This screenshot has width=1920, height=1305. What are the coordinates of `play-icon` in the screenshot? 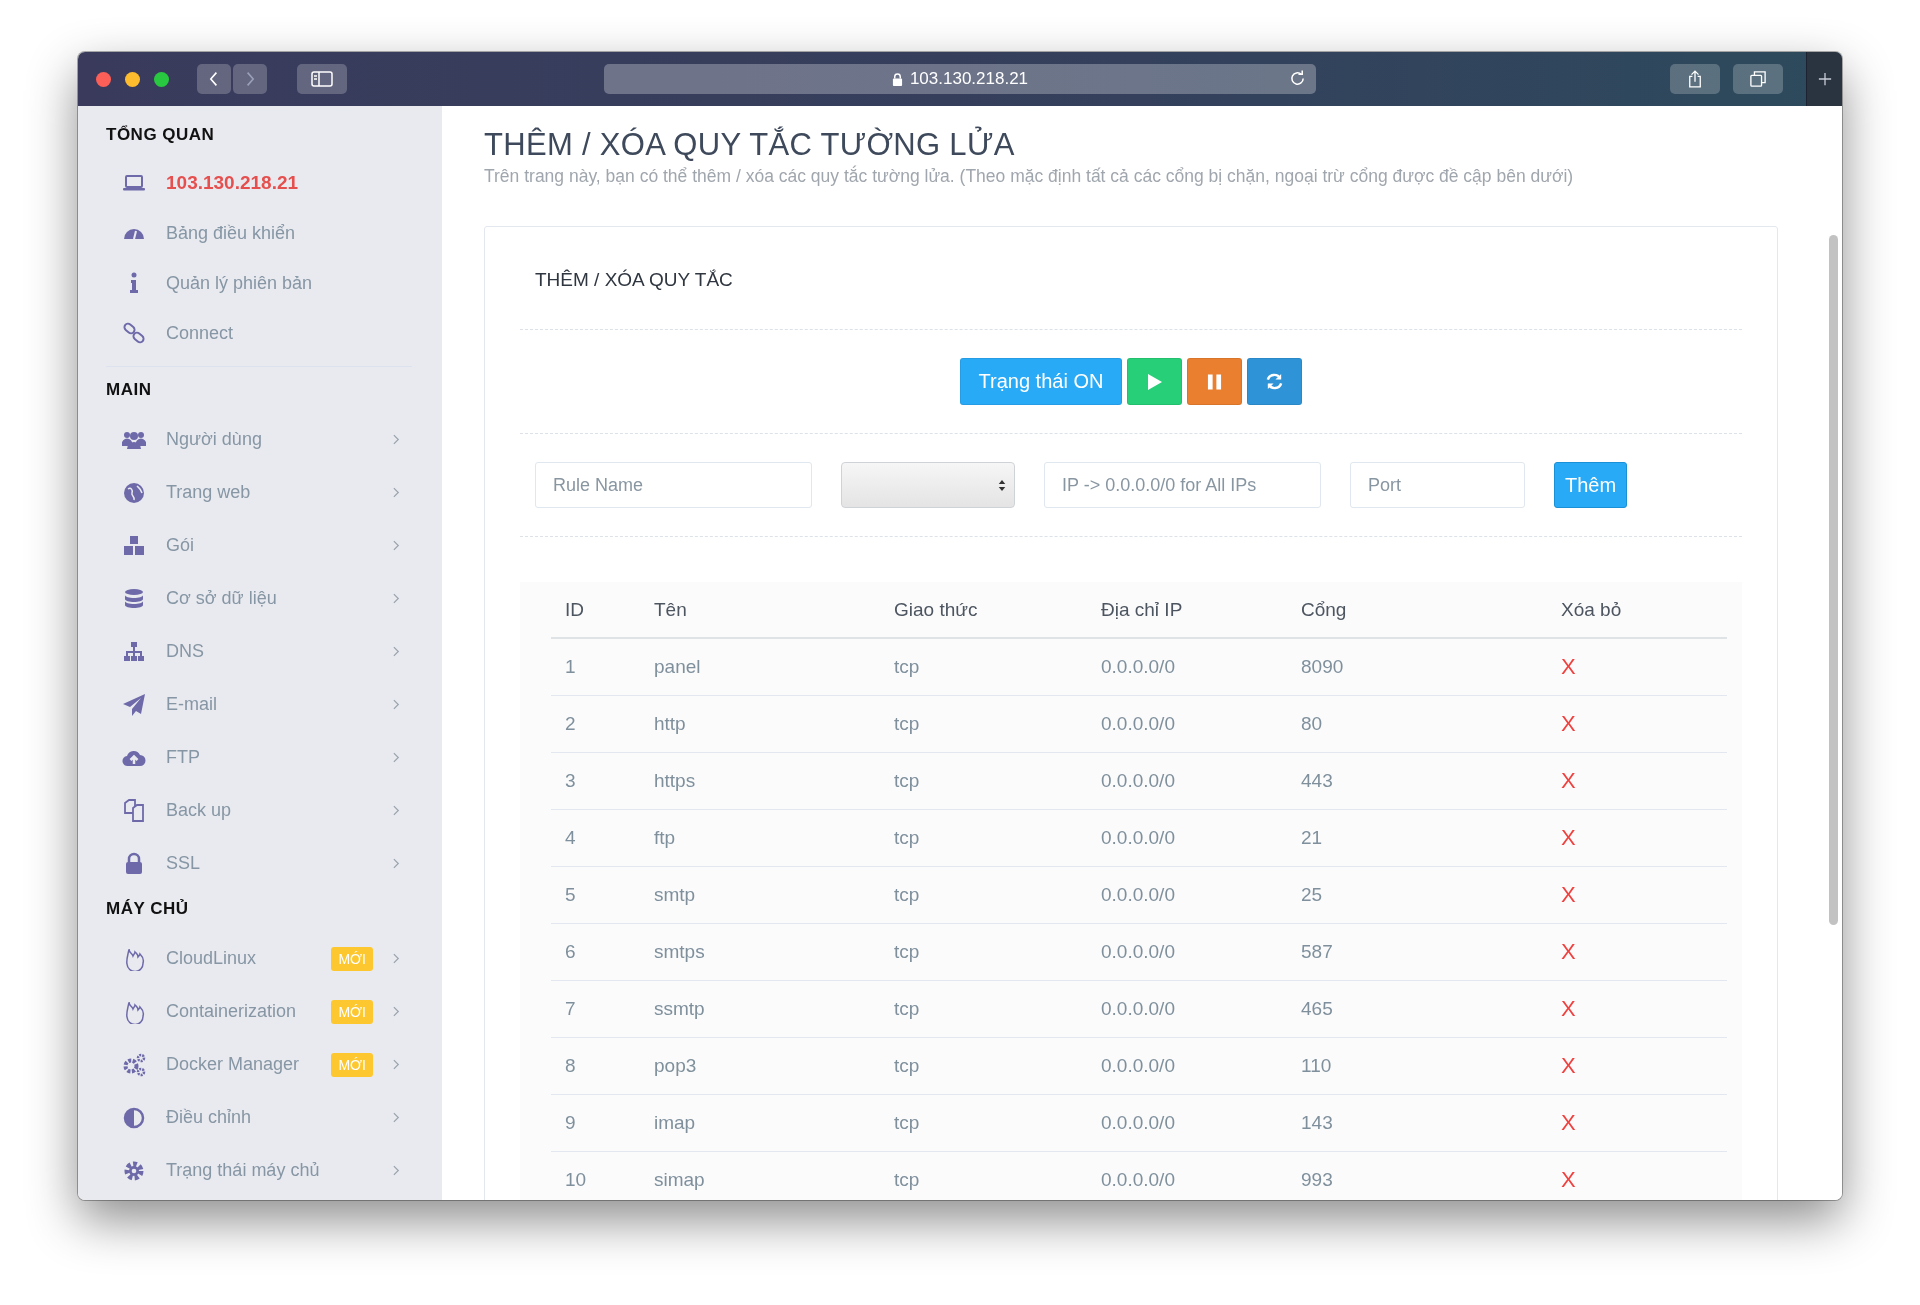 It's located at (1154, 381).